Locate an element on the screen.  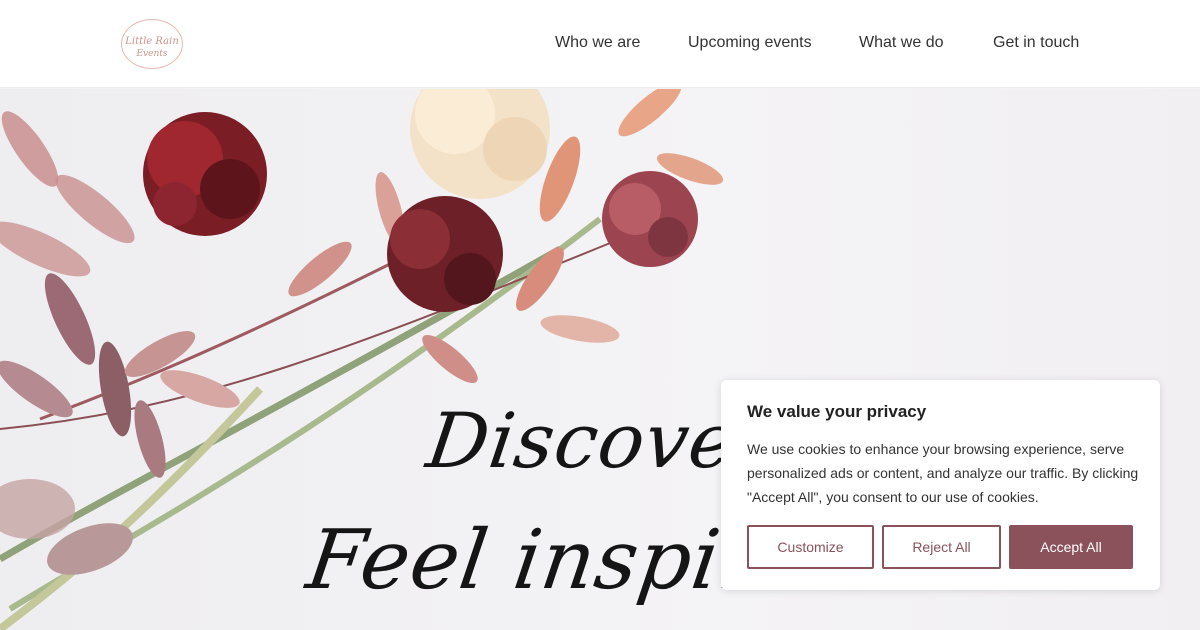
reject-all-button: Reject All is located at coordinates (941, 547).